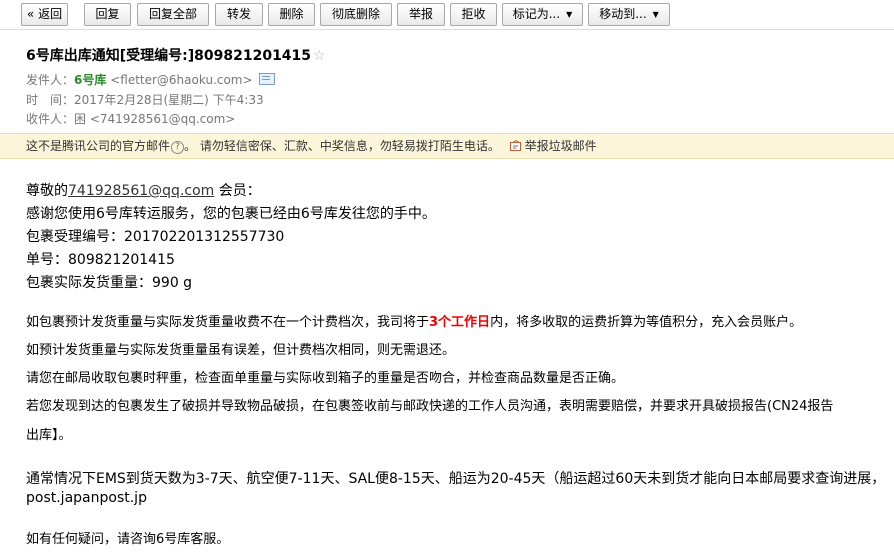 The width and height of the screenshot is (894, 555). What do you see at coordinates (178, 147) in the screenshot?
I see `help-question-icon: ?` at bounding box center [178, 147].